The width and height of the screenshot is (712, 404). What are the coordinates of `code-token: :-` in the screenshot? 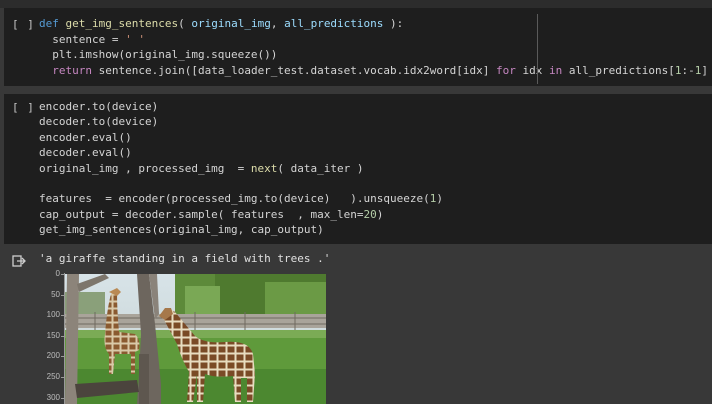 It's located at (688, 70).